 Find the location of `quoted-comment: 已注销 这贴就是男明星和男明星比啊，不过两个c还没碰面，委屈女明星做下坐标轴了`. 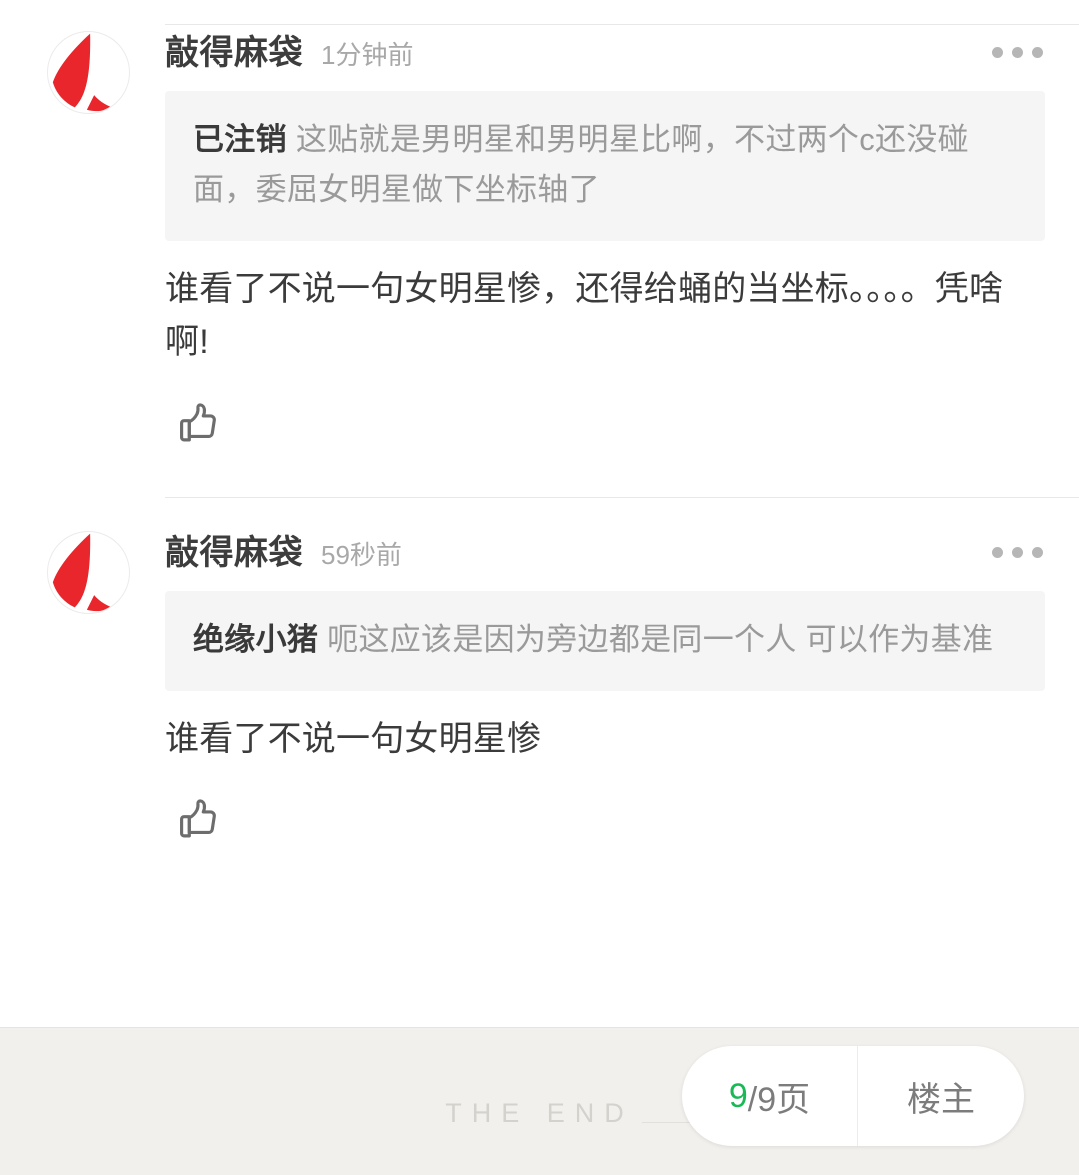

quoted-comment: 已注销 这贴就是男明星和男明星比啊，不过两个c还没碰面，委屈女明星做下坐标轴了 is located at coordinates (605, 166).